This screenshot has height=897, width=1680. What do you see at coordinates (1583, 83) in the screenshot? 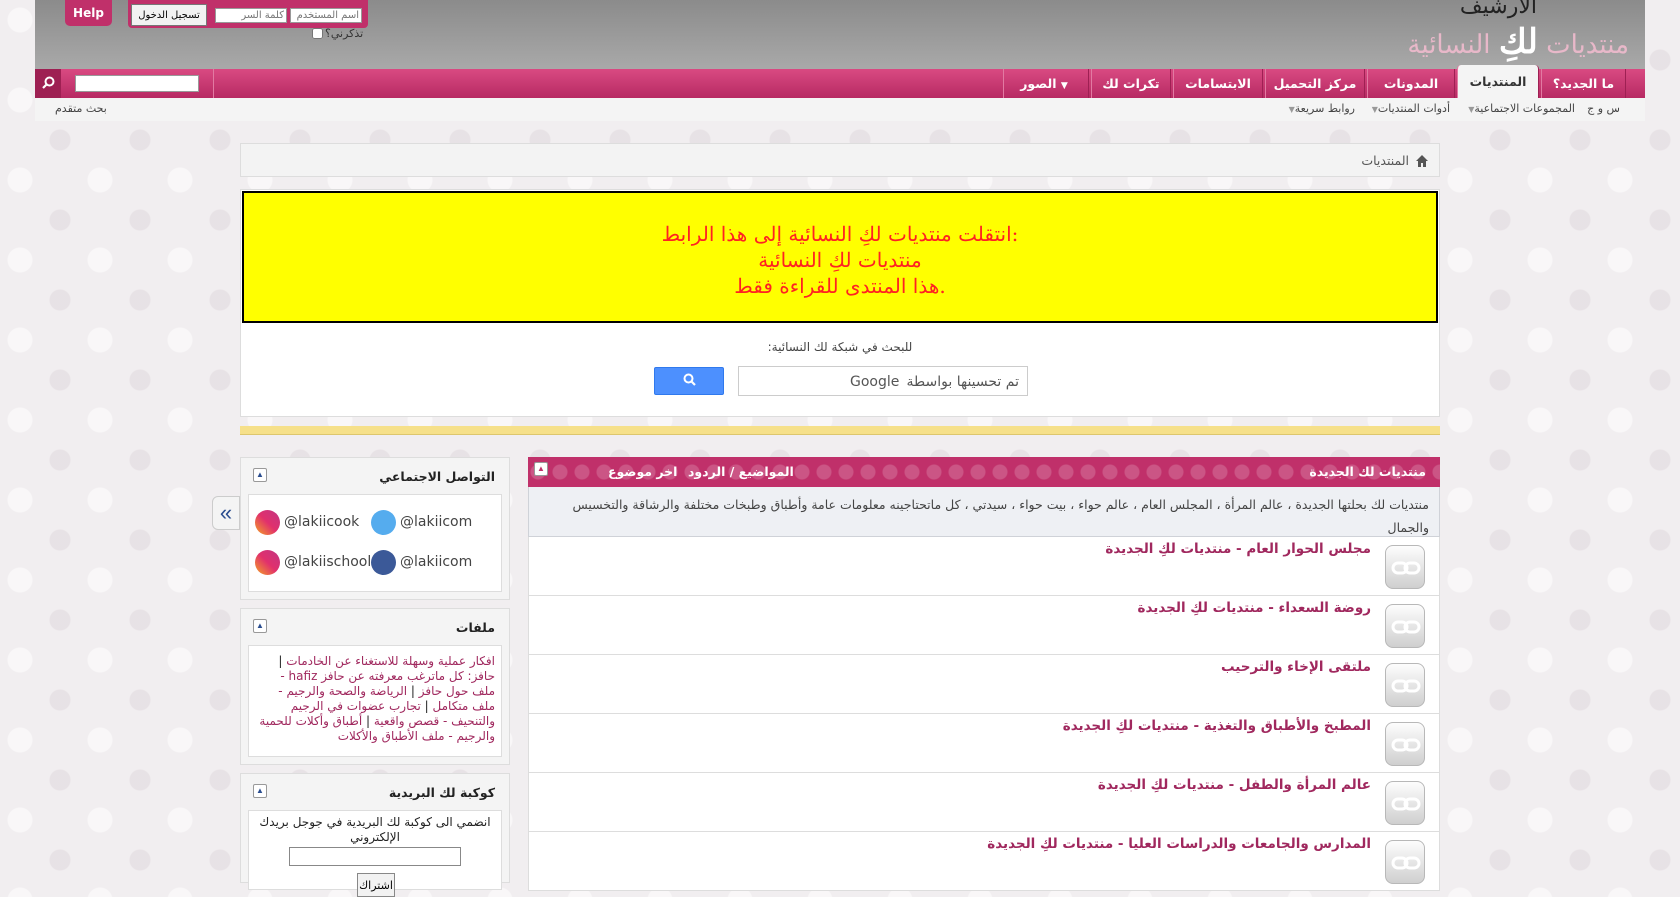
I see `tab-whats-new: ما الجديد؟` at bounding box center [1583, 83].